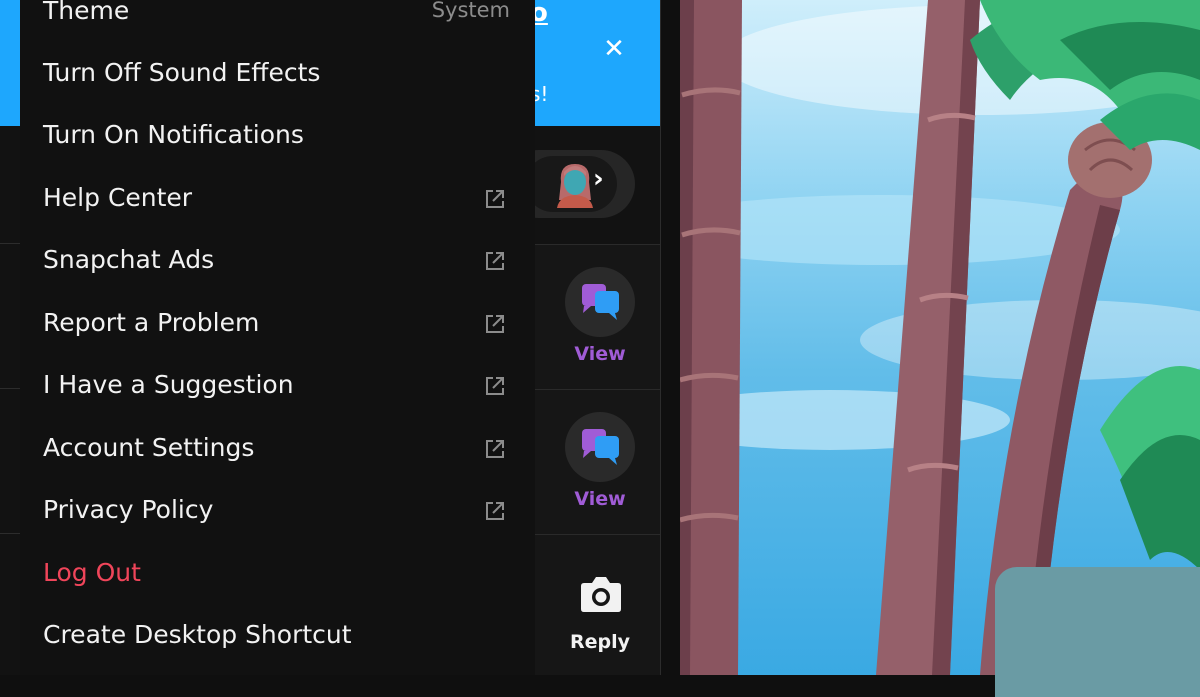 This screenshot has width=1200, height=697. I want to click on menu-item-label: I Have a Suggestion, so click(168, 384).